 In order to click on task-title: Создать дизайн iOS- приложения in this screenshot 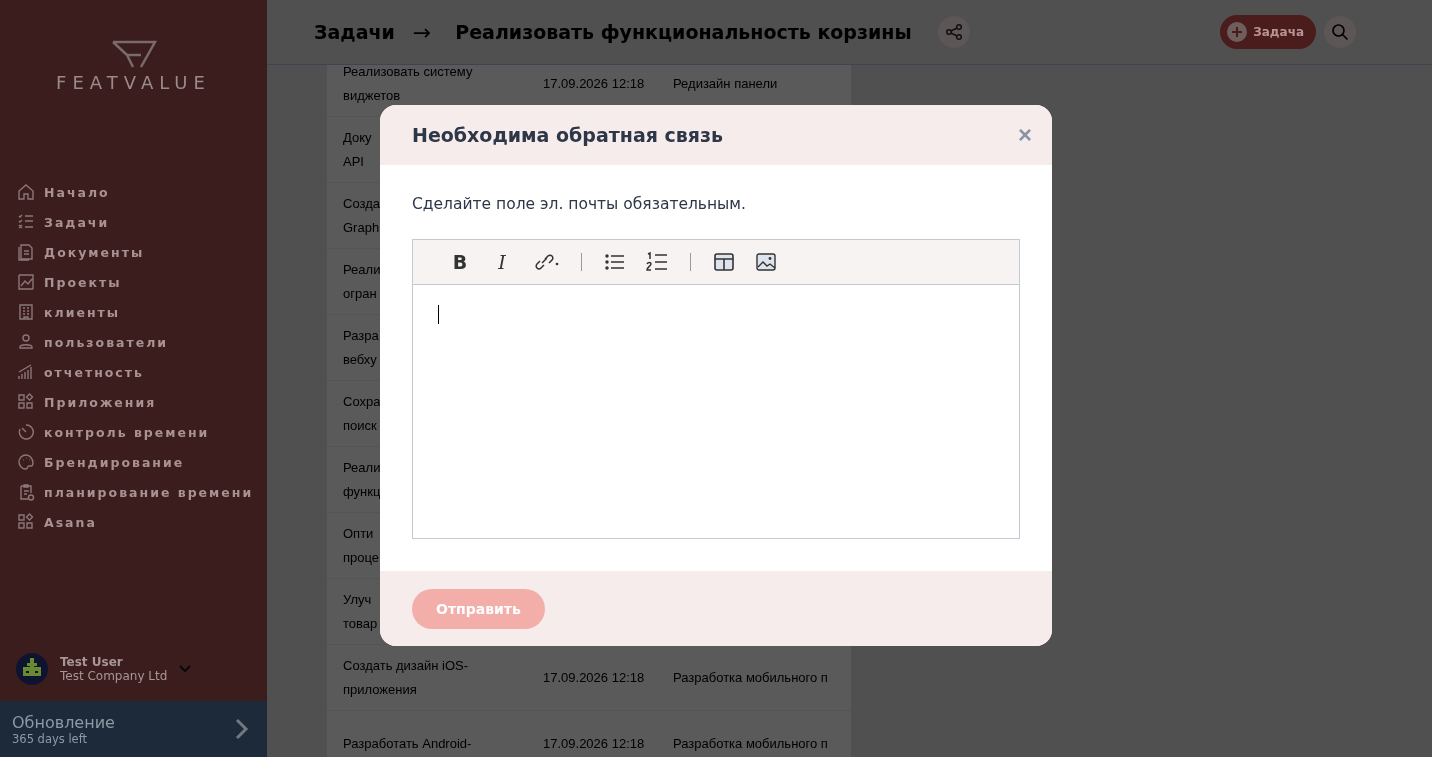, I will do `click(406, 677)`.